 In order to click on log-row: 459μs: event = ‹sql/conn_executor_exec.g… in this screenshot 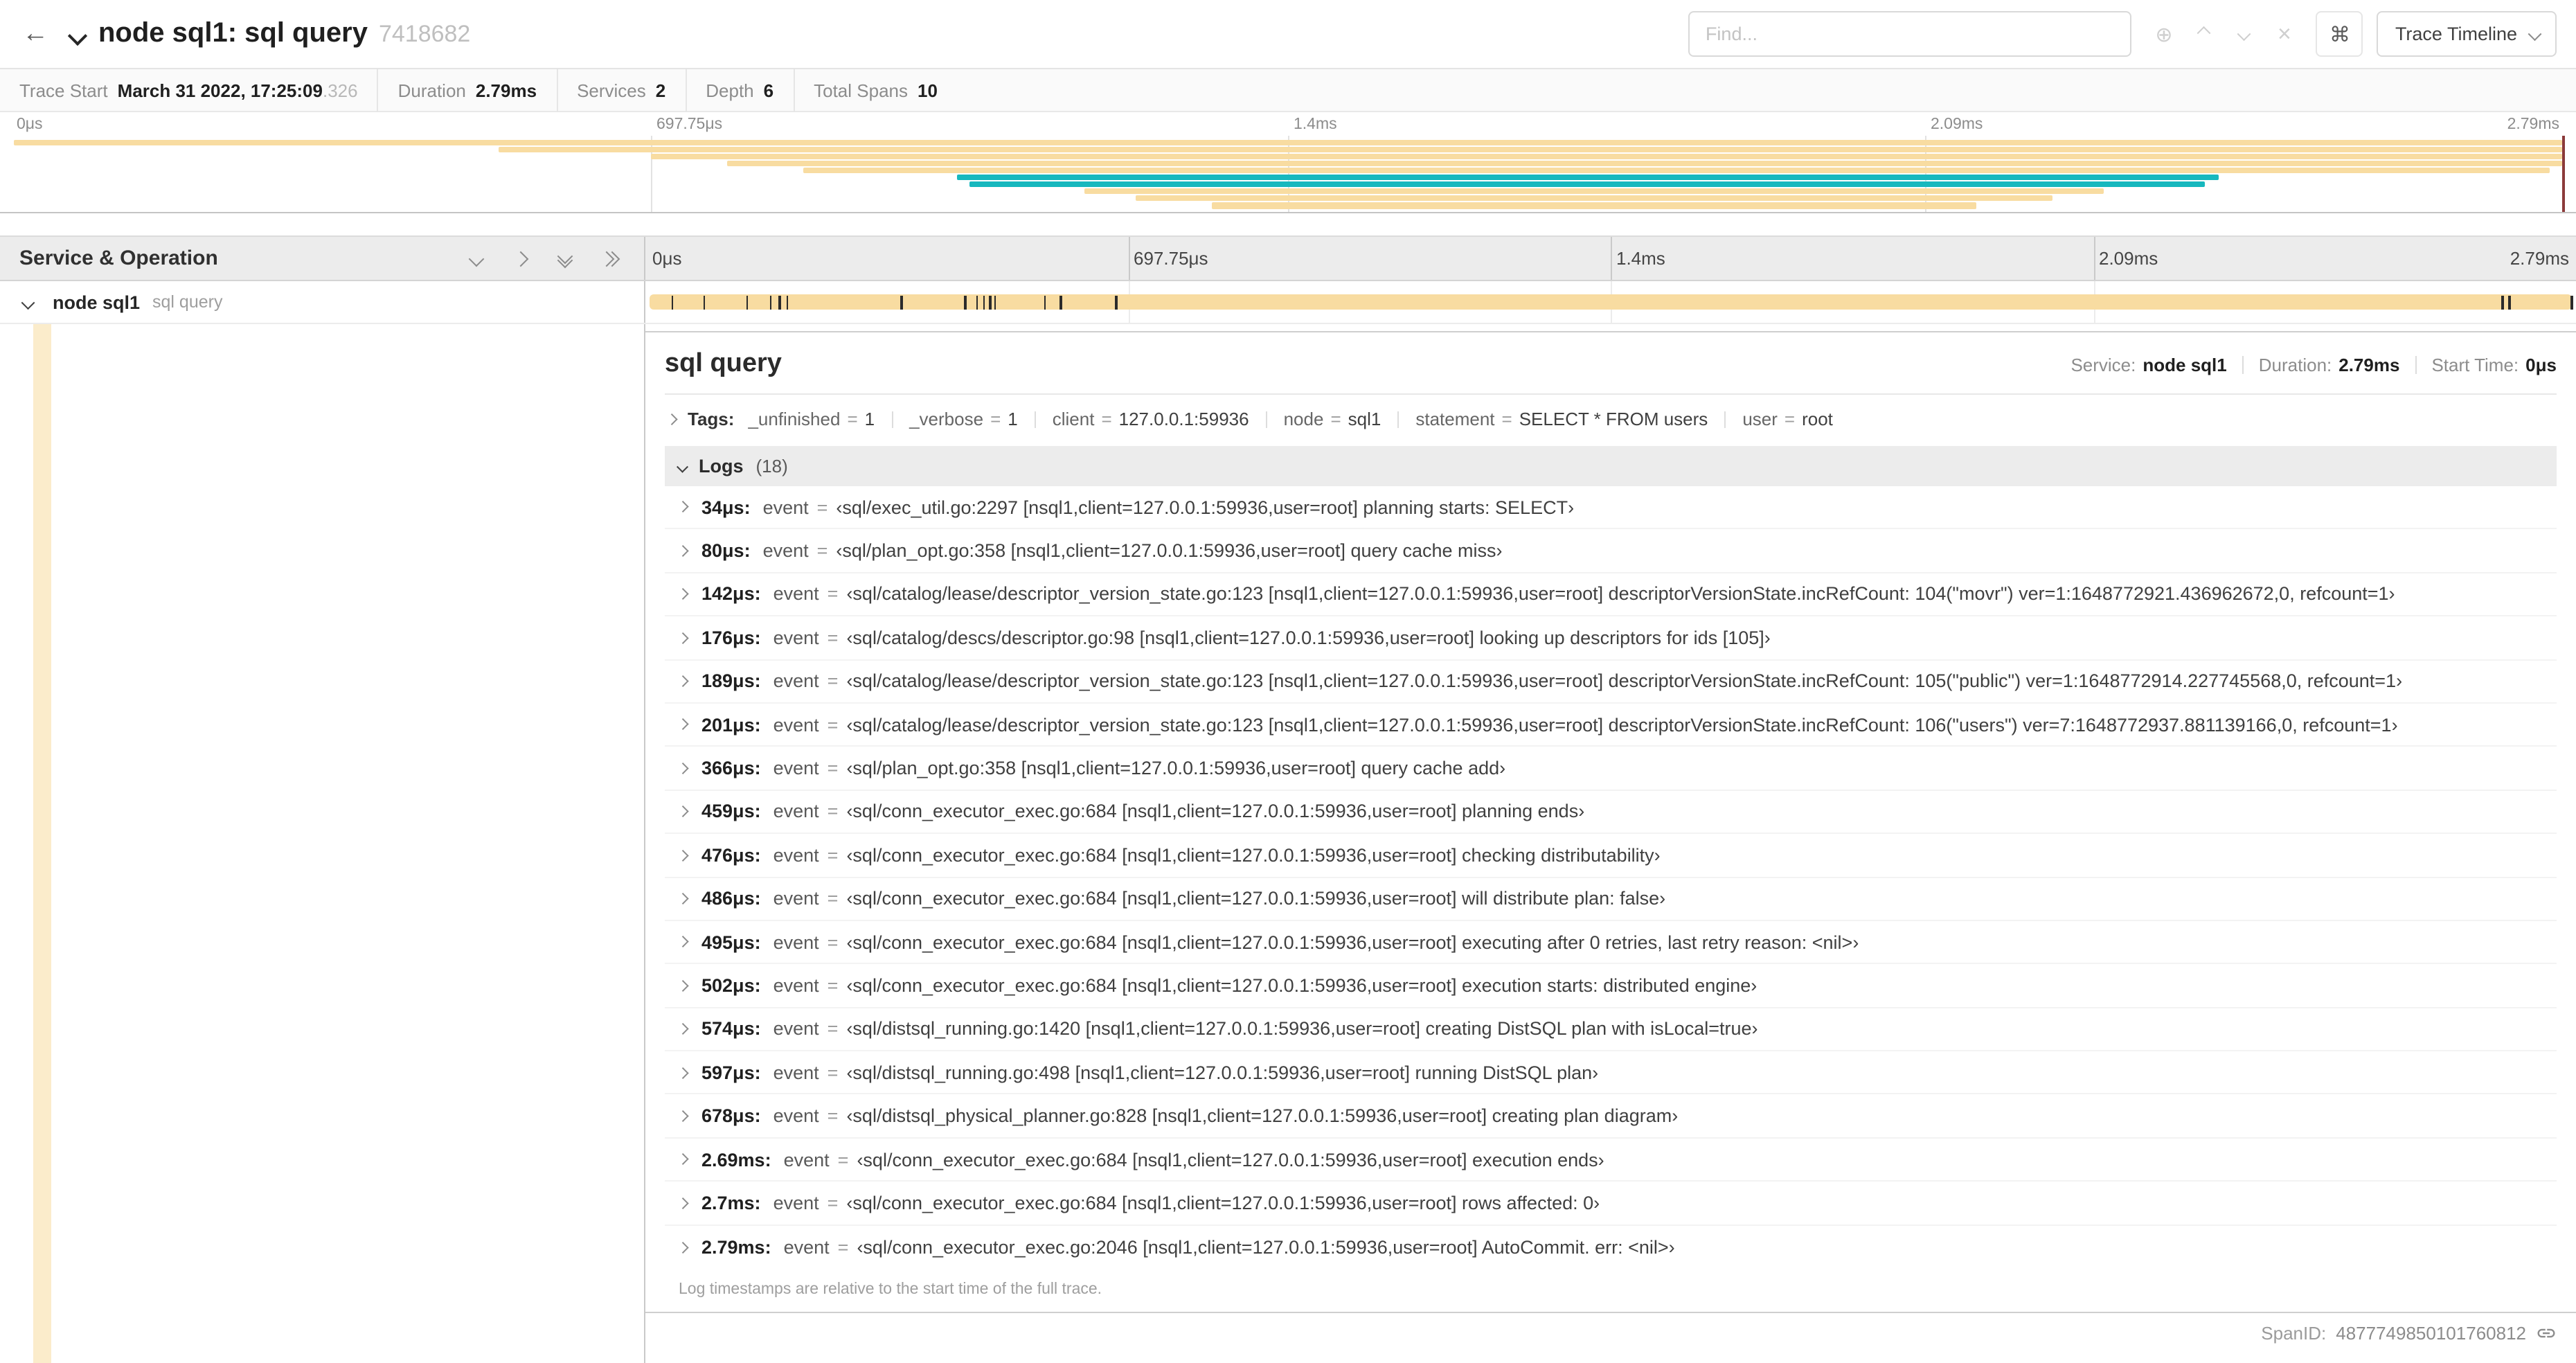, I will do `click(1611, 812)`.